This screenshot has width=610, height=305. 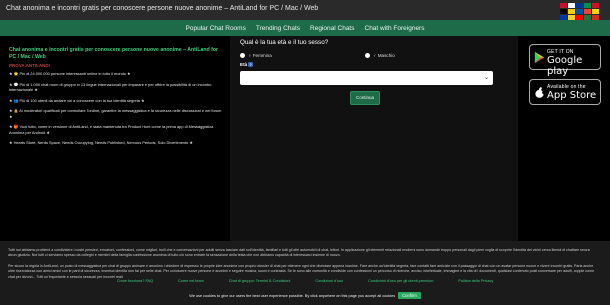 What do you see at coordinates (365, 98) in the screenshot?
I see `continue-button: Continua` at bounding box center [365, 98].